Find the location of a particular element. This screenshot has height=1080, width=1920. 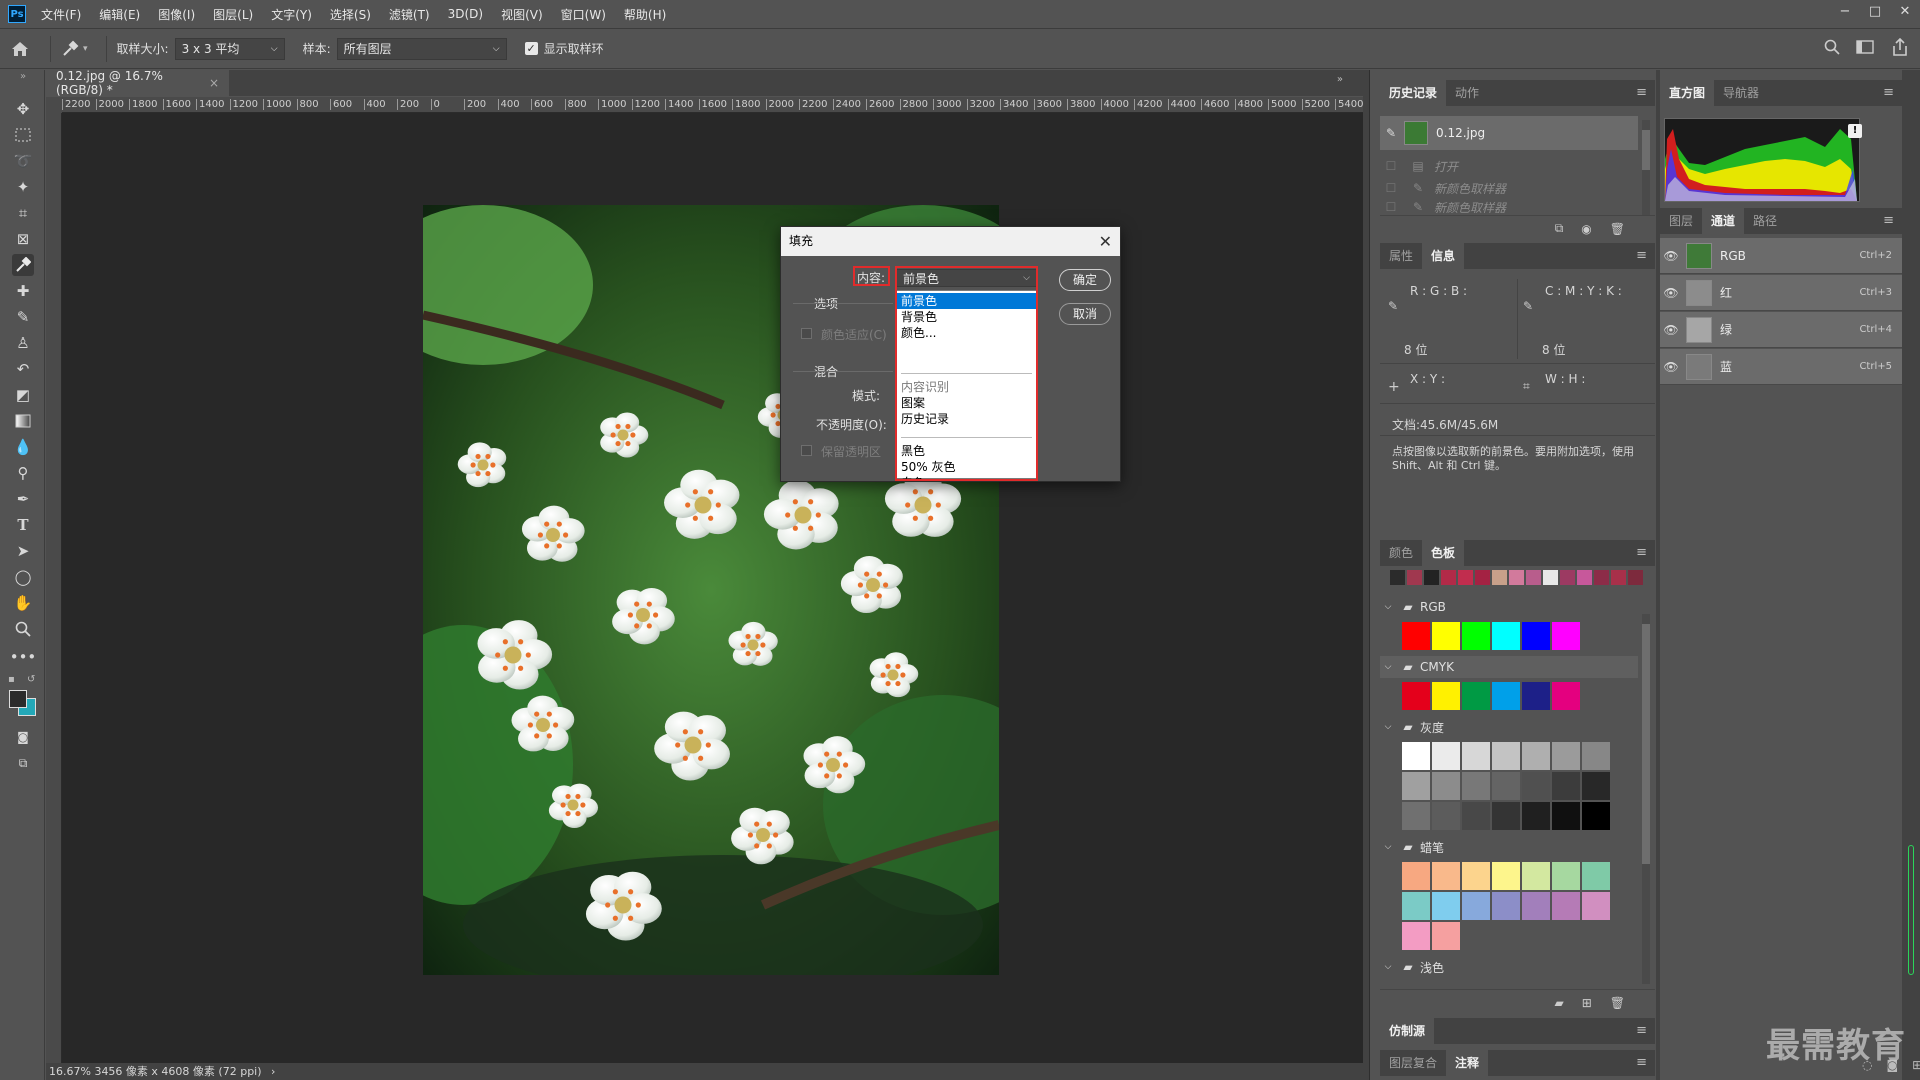

tab-navigator: 导航器 is located at coordinates (1741, 93).